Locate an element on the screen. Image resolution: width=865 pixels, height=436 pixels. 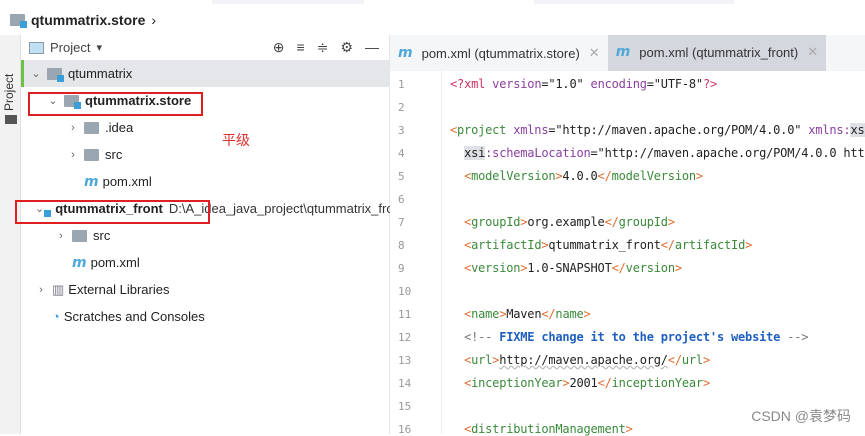
tree-item-label: src is located at coordinates (102, 235).